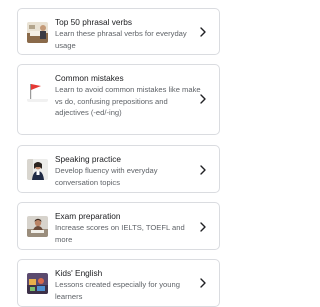  Describe the element at coordinates (94, 22) in the screenshot. I see `topic-title: Top 50 phrasal verbs` at that location.